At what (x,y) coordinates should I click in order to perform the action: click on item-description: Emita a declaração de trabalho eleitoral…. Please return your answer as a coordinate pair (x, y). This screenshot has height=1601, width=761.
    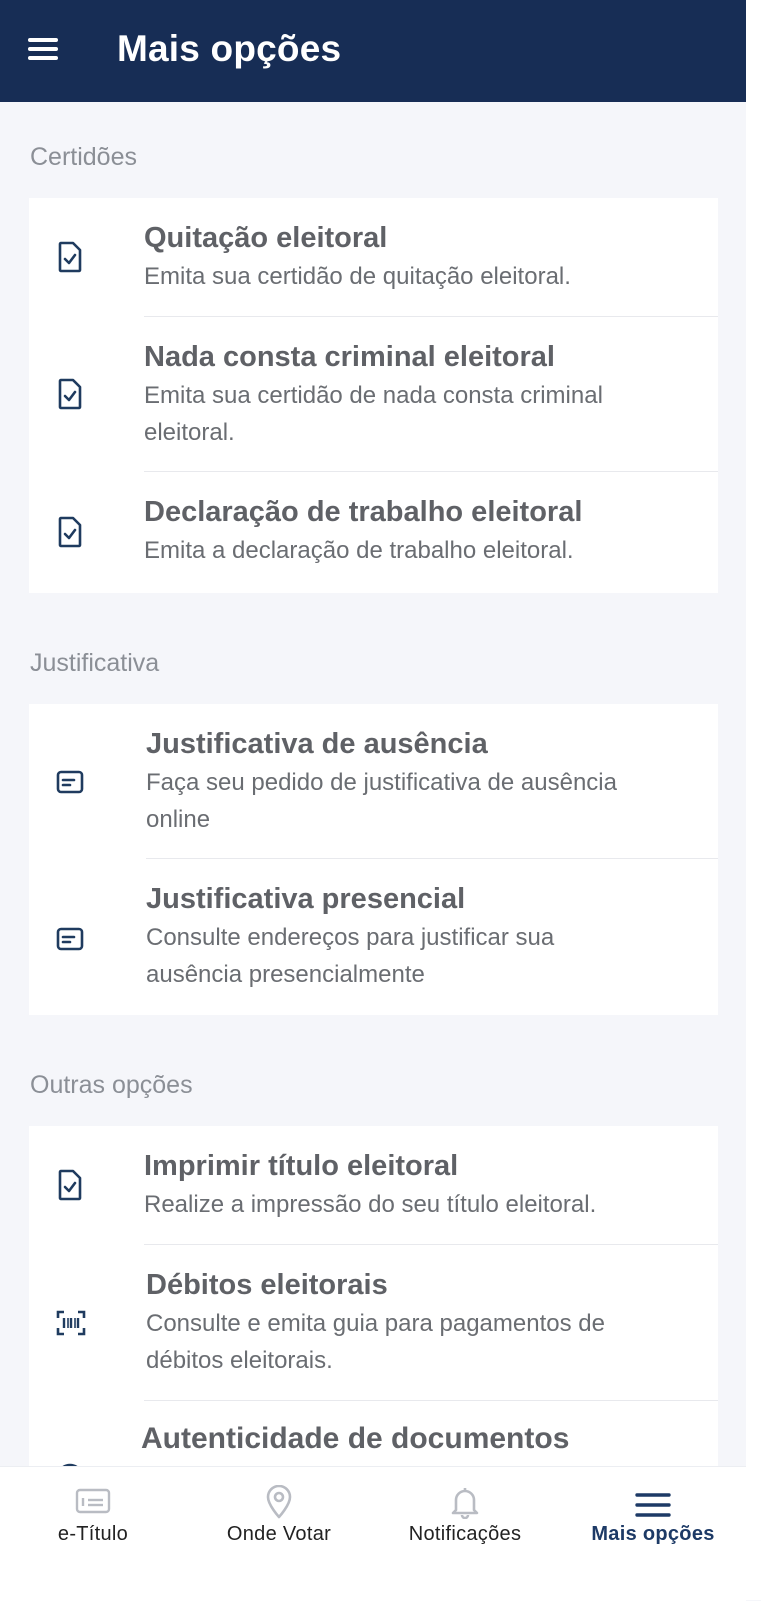
    Looking at the image, I should click on (359, 550).